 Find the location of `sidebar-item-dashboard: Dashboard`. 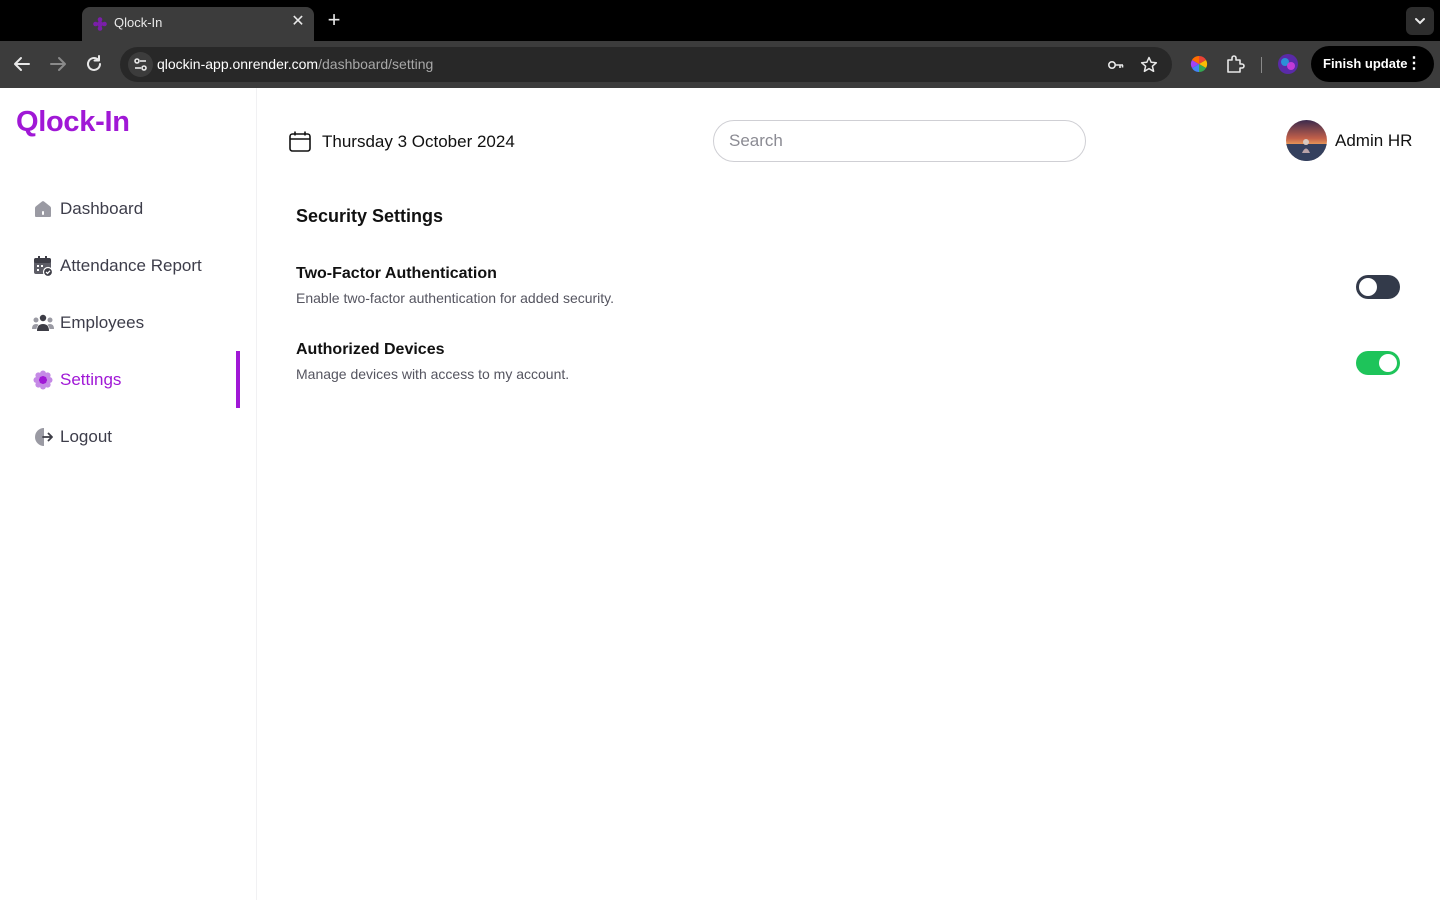

sidebar-item-dashboard: Dashboard is located at coordinates (144, 209).